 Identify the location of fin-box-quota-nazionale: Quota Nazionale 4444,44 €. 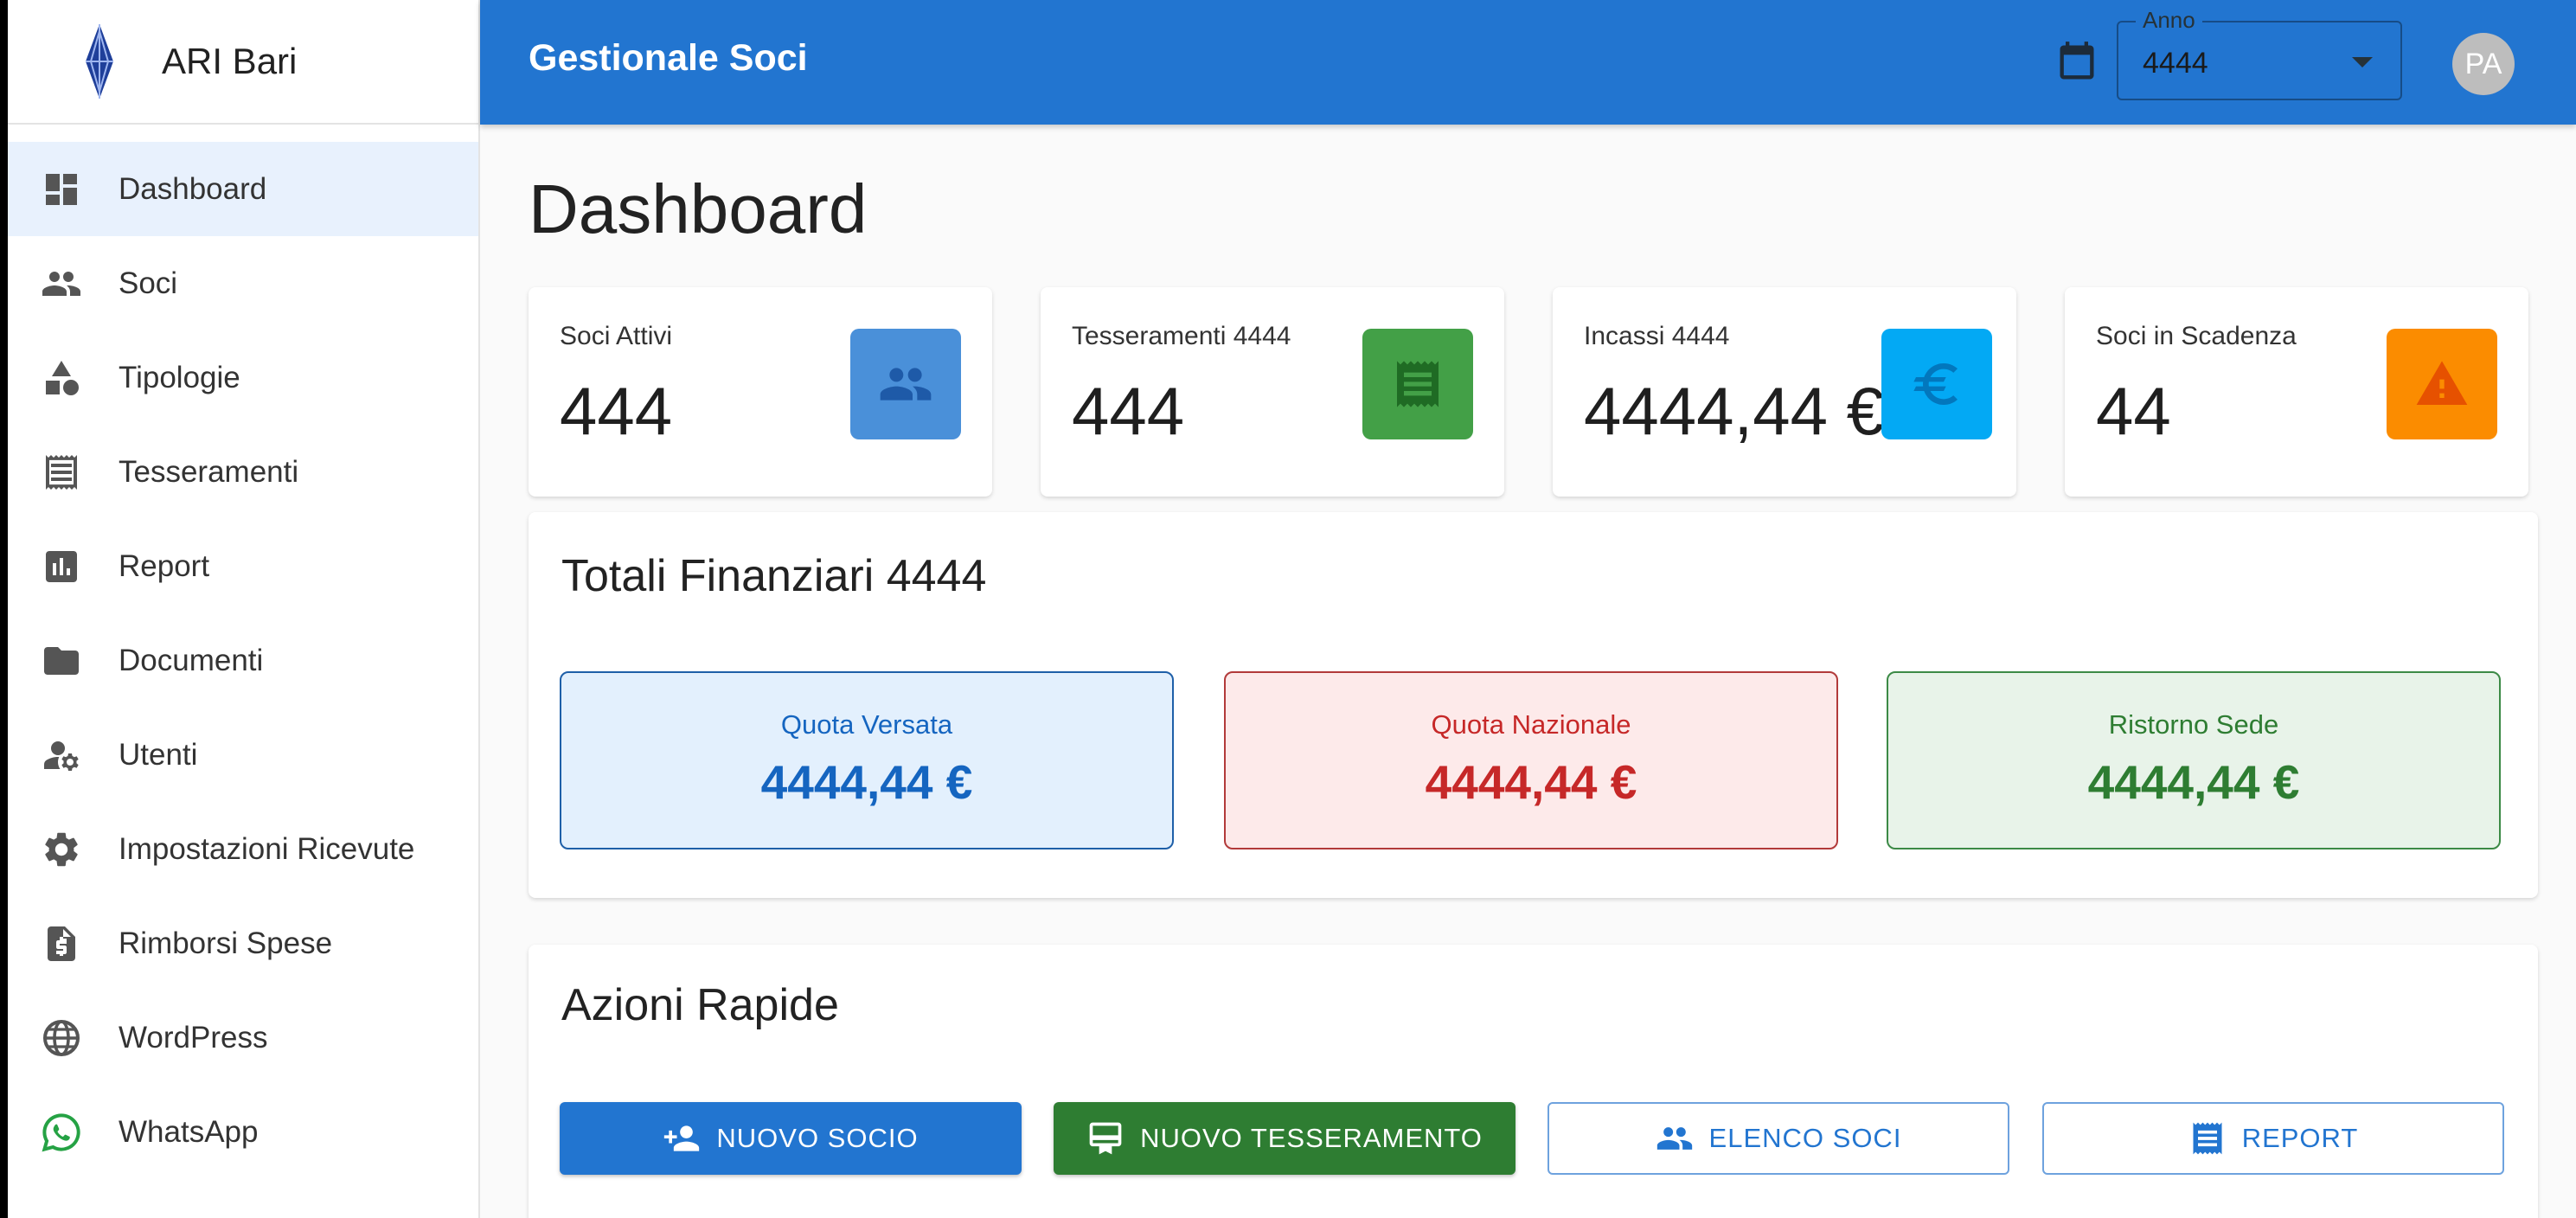
(1531, 760).